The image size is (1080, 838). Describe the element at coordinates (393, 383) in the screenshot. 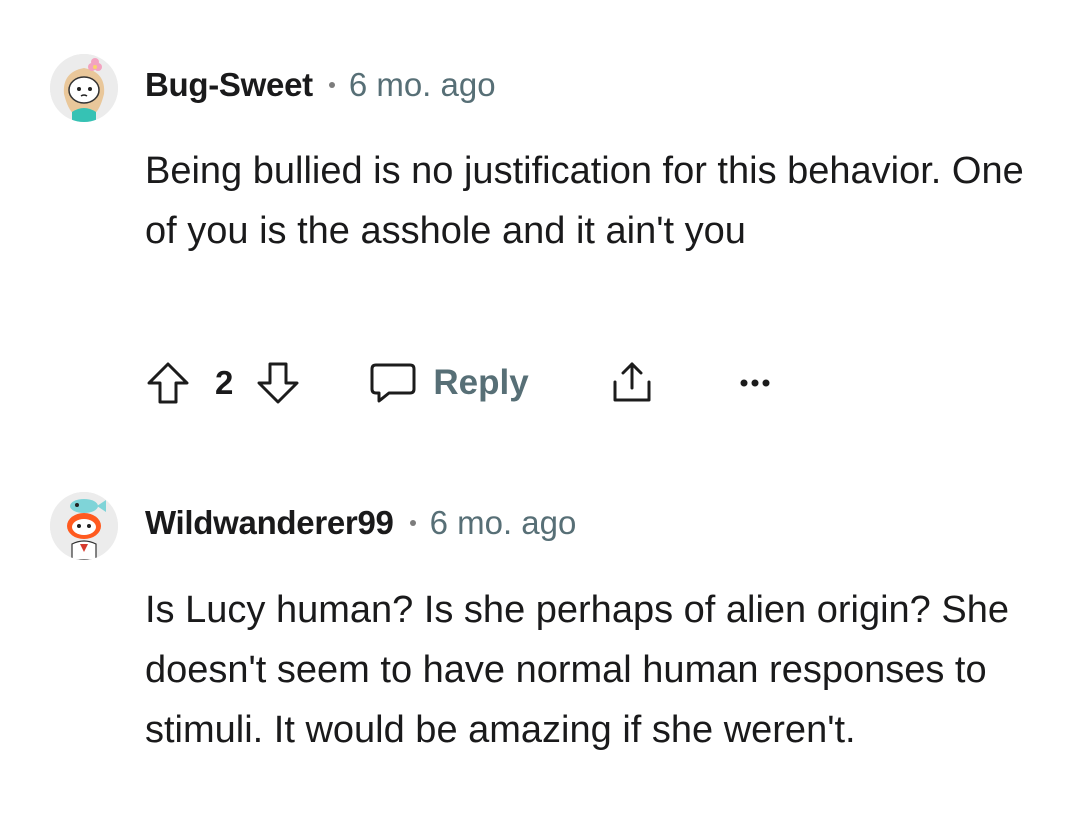

I see `speech-bubble-icon` at that location.